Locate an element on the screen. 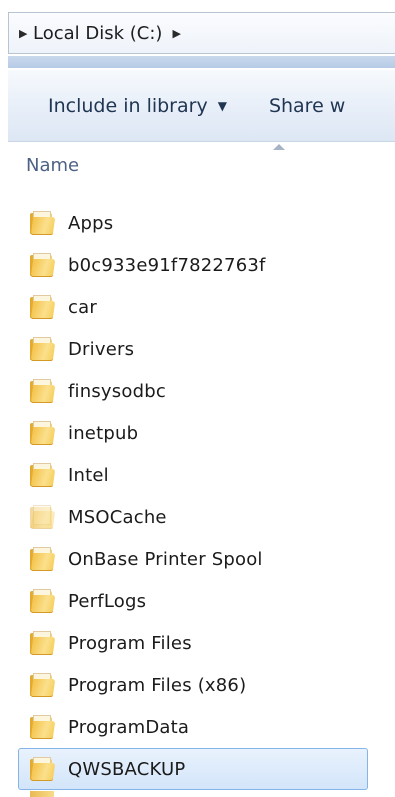 This screenshot has width=395, height=797. list-item: inetpub is located at coordinates (201, 433).